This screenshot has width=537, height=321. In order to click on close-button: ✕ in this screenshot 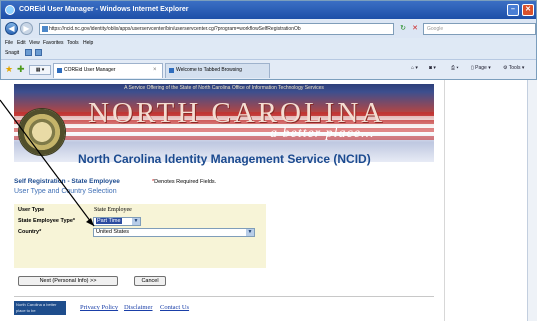, I will do `click(528, 10)`.